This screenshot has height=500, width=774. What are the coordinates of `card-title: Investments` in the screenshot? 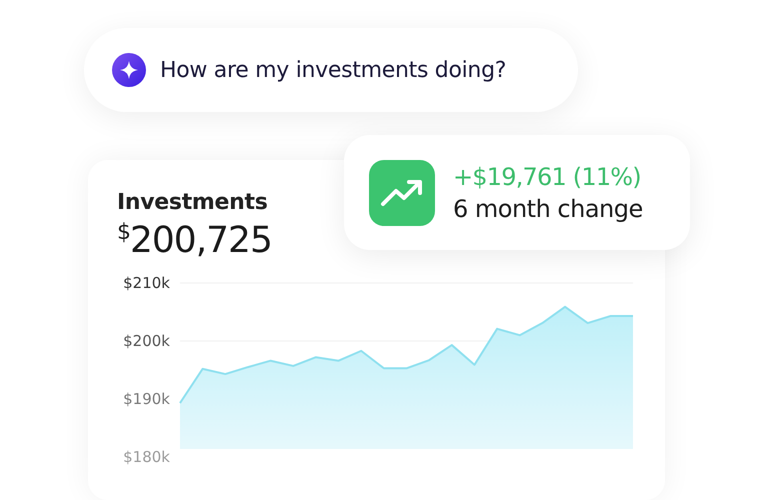 It's located at (192, 202).